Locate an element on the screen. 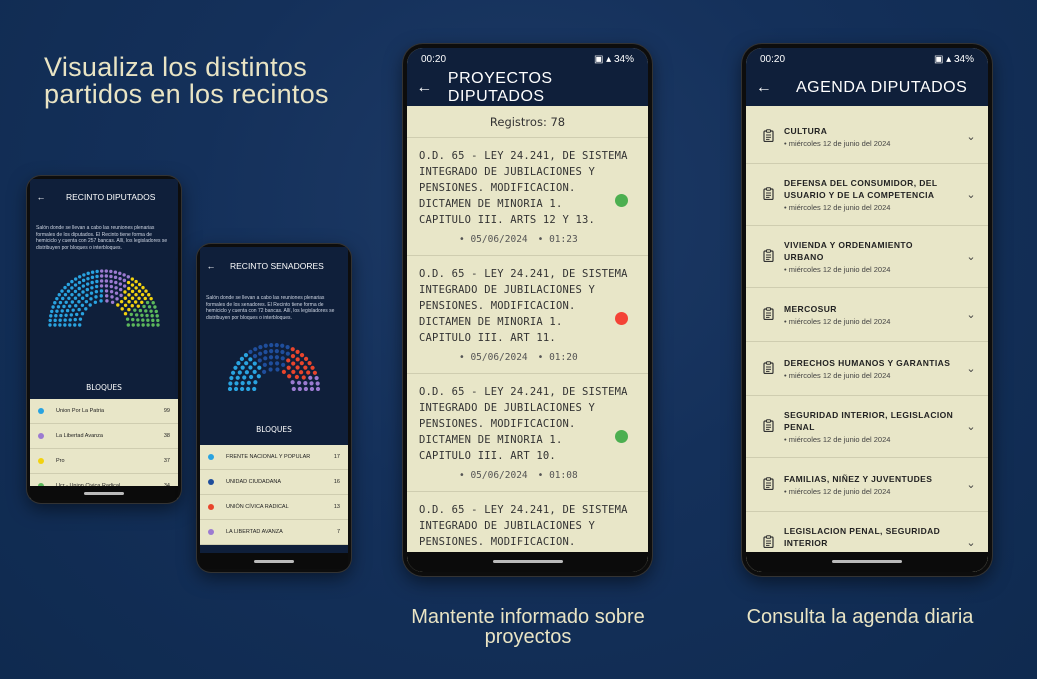  page-title: RECINTO SENADORES is located at coordinates (277, 266).